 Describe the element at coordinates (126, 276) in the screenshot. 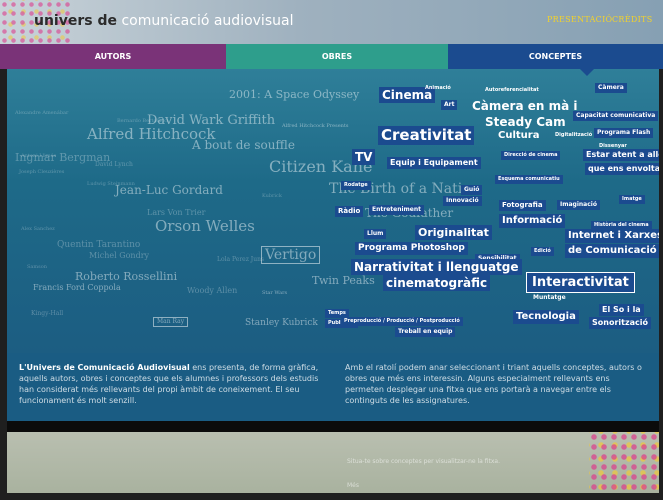

I see `cloud-word: Roberto Rossellini` at that location.